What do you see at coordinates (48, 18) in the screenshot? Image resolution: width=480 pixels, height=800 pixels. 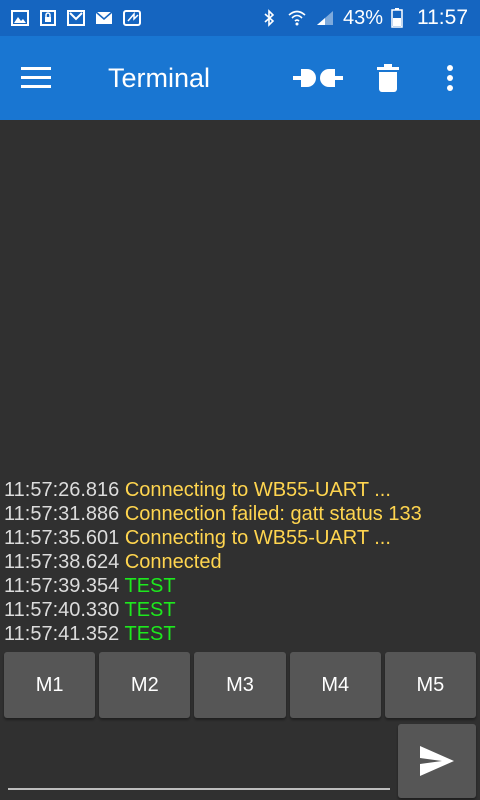 I see `lock-icon` at bounding box center [48, 18].